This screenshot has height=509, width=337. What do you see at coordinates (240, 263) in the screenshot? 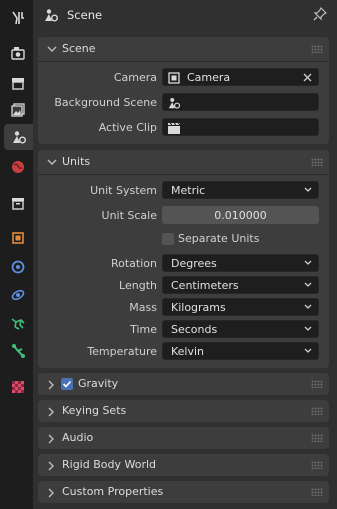
I see `rotation-dropdown: Degrees` at bounding box center [240, 263].